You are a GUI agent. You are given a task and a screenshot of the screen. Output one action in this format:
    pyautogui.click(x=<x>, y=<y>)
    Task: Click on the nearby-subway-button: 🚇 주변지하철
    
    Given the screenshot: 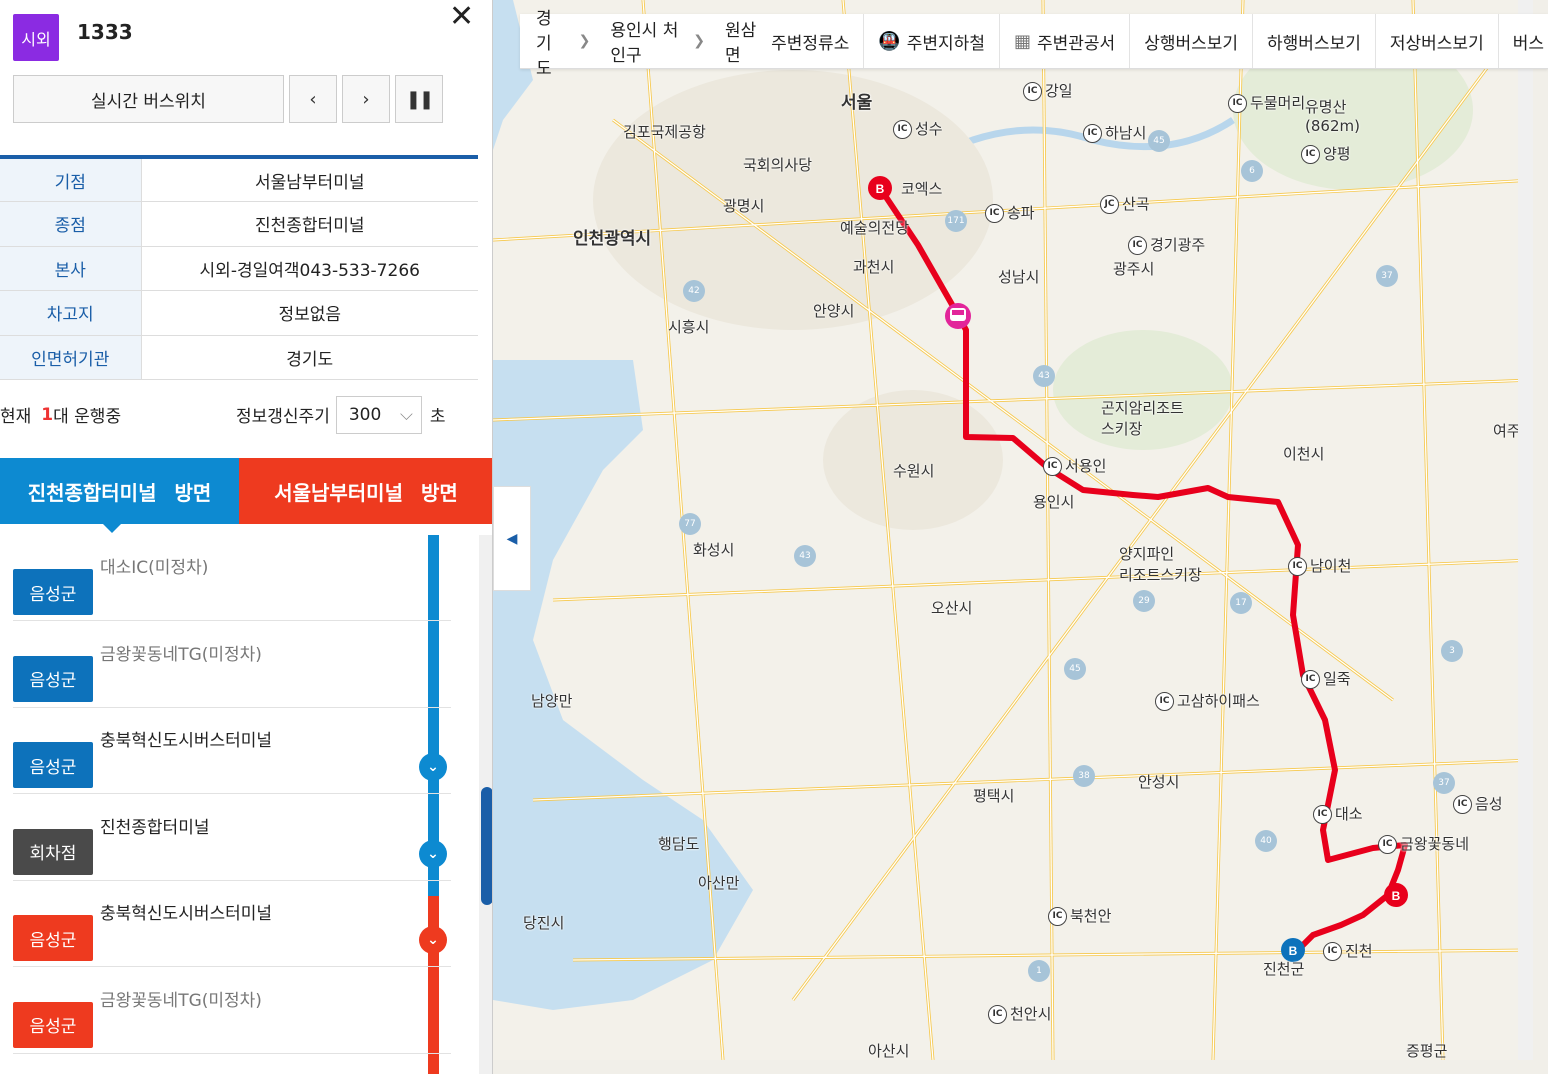 What is the action you would take?
    pyautogui.click(x=931, y=41)
    